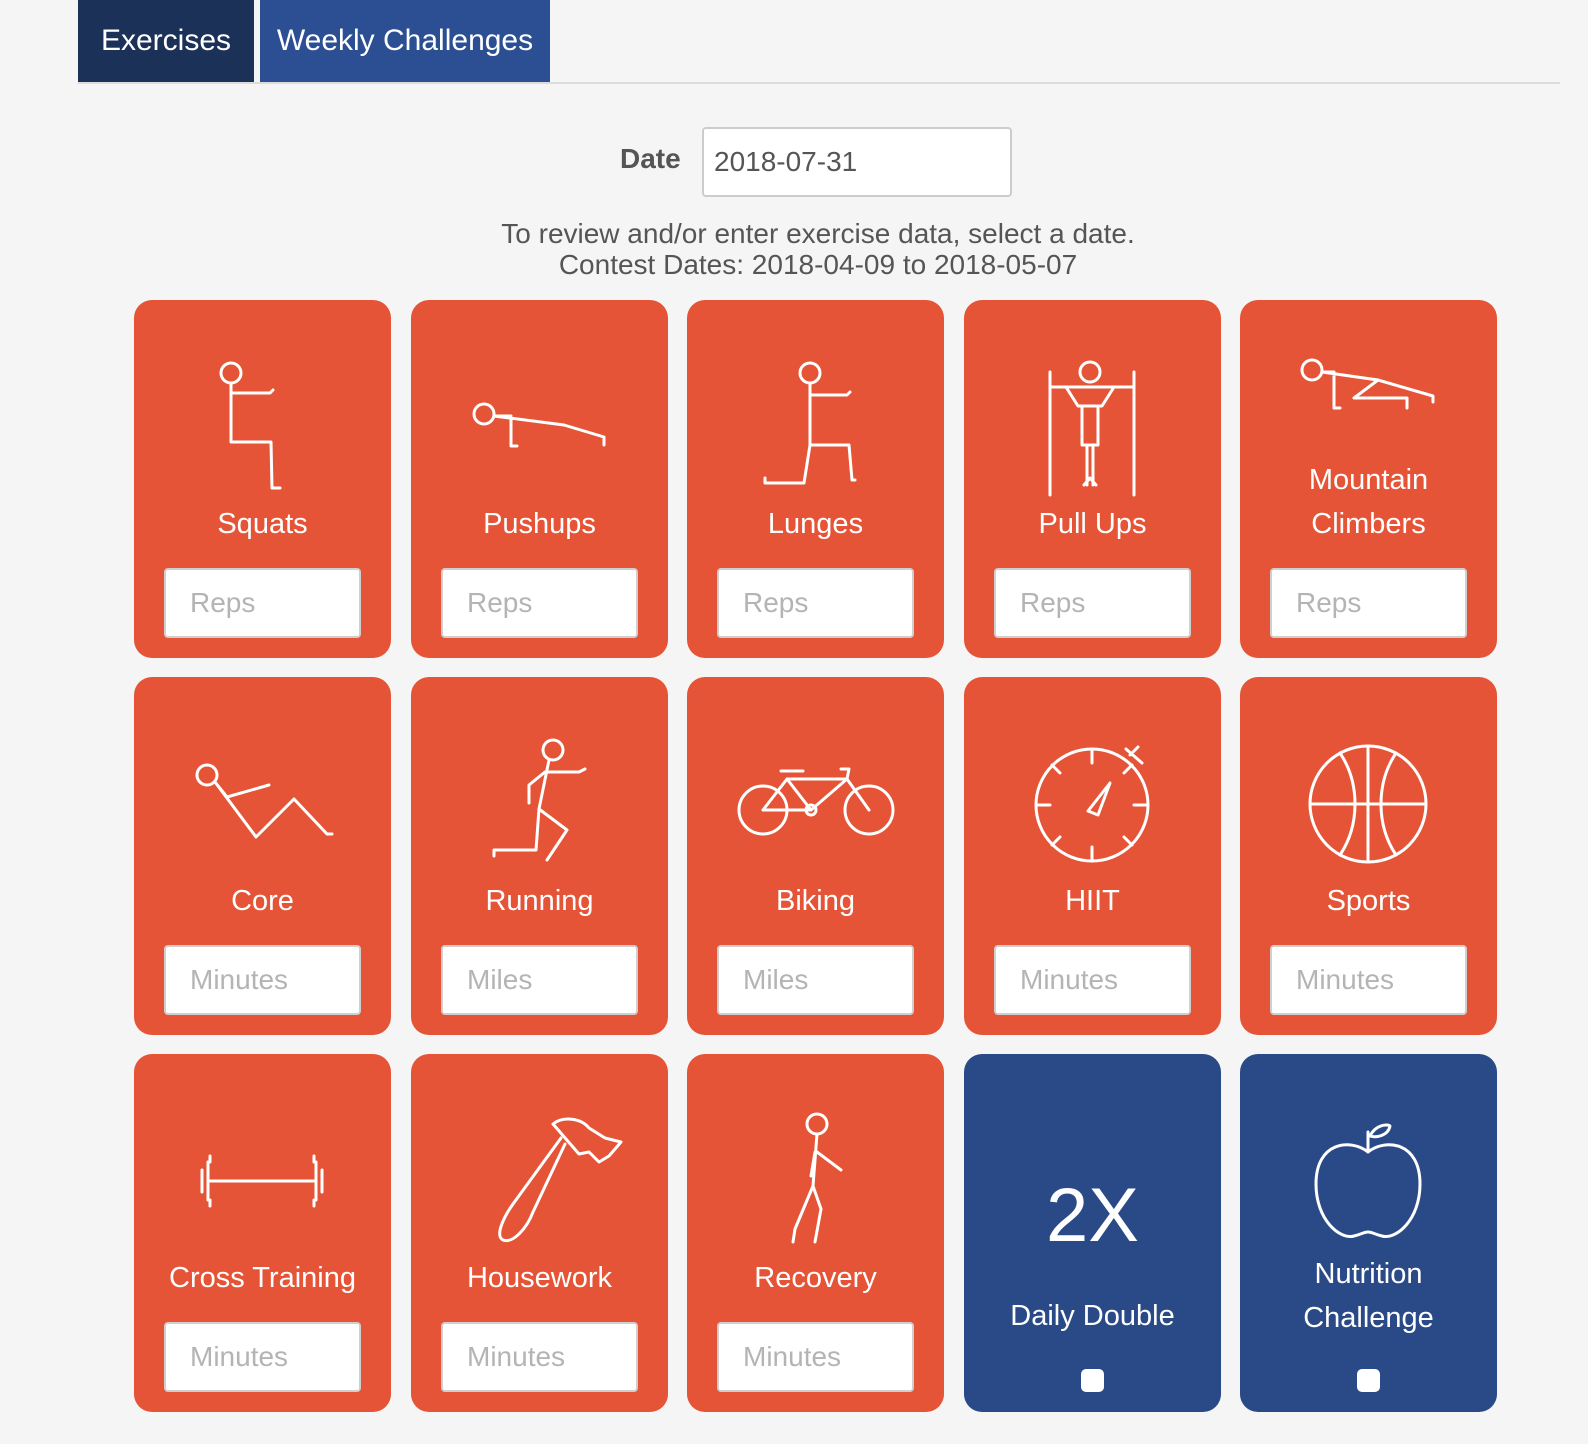 The image size is (1588, 1444). I want to click on card-label: Core, so click(262, 901).